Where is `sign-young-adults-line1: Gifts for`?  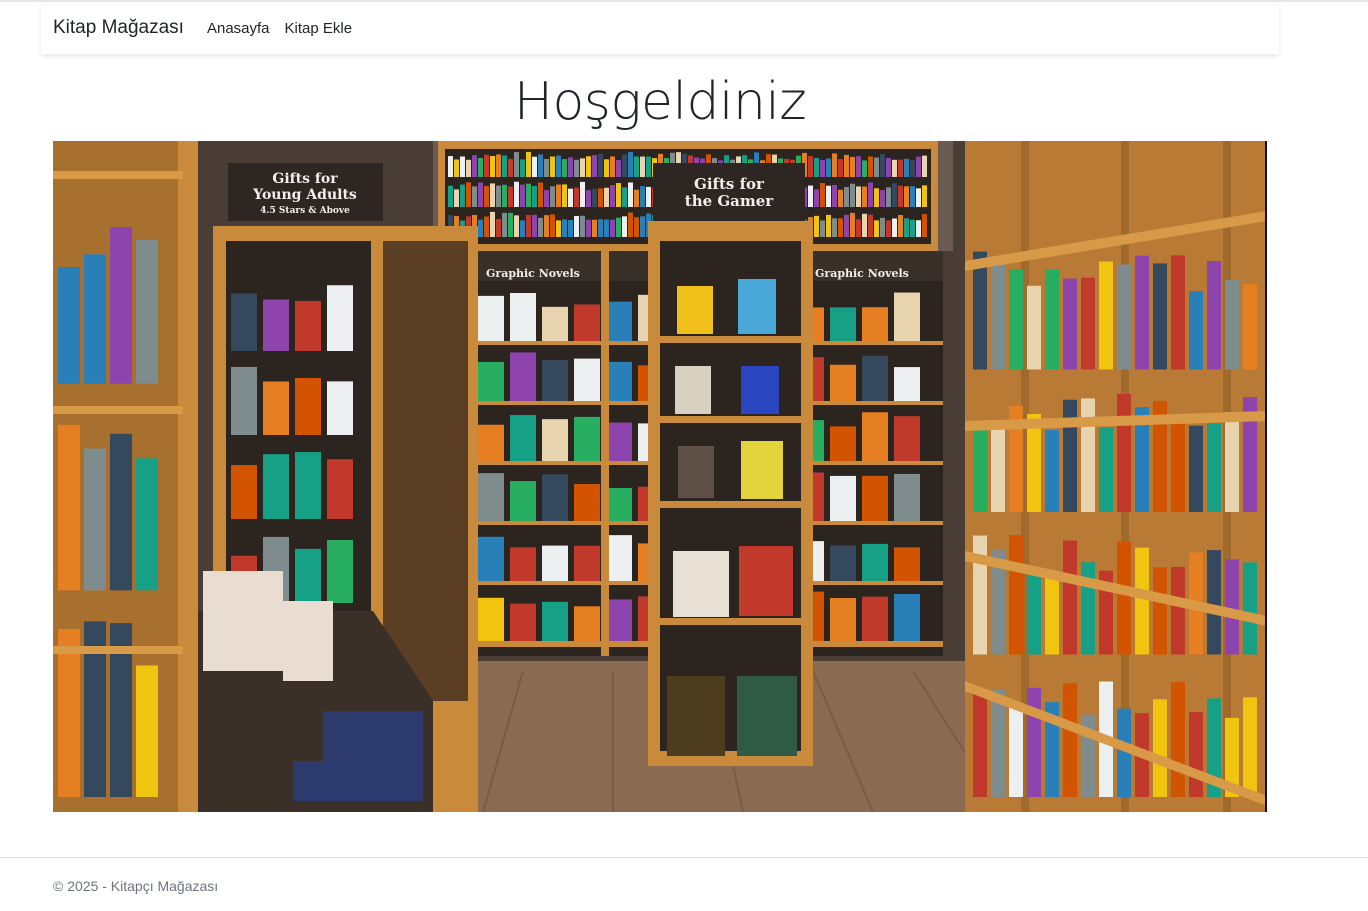 sign-young-adults-line1: Gifts for is located at coordinates (305, 179).